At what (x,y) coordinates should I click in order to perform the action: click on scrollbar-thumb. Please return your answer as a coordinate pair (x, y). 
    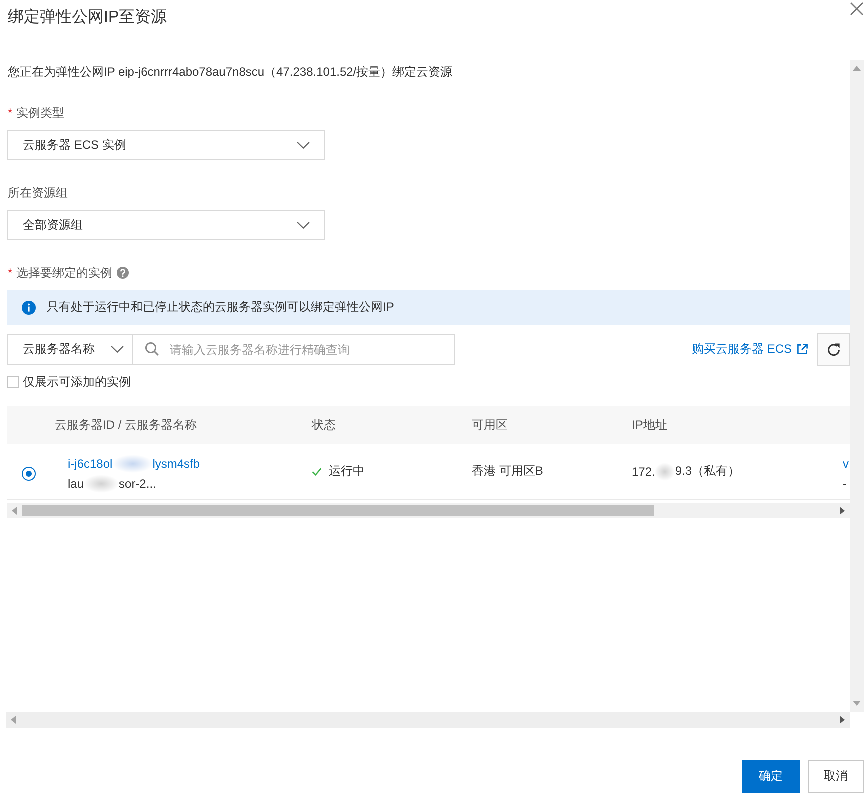
    Looking at the image, I should click on (338, 510).